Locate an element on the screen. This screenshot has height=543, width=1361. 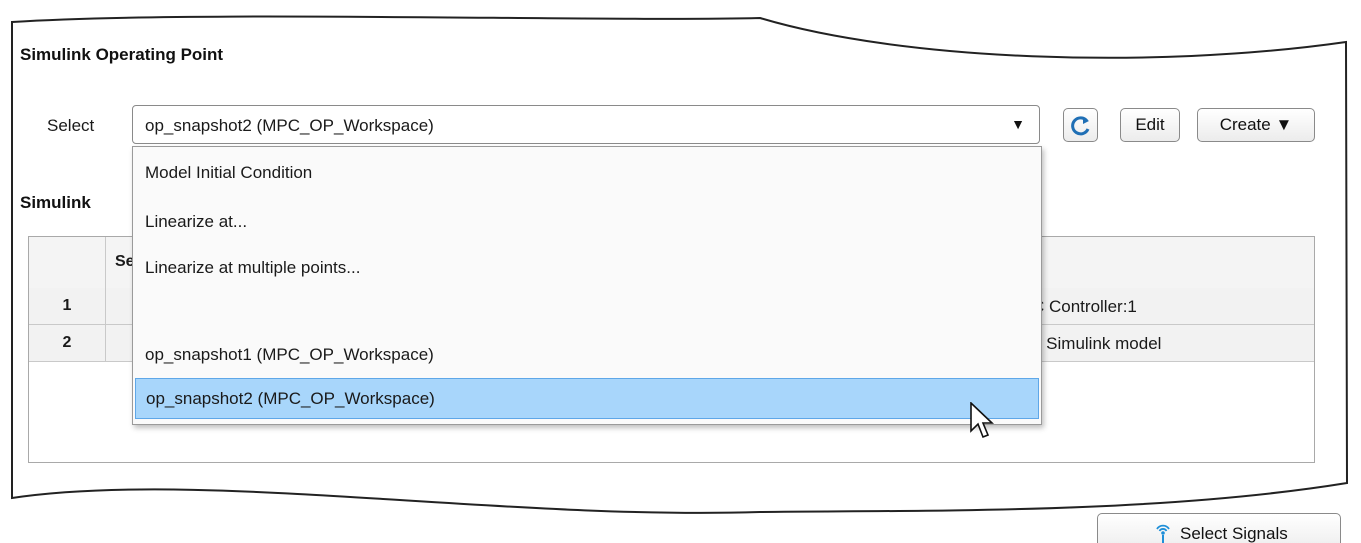
combobox-value: op_snapshot2 (MPC_OP_Workspace) is located at coordinates (289, 125).